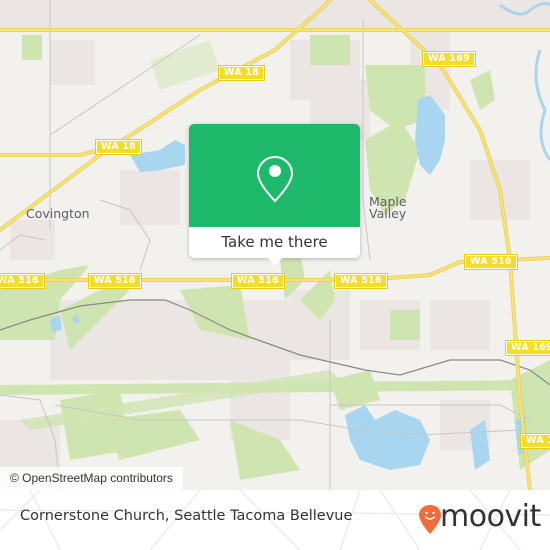 The width and height of the screenshot is (550, 550). Describe the element at coordinates (430, 519) in the screenshot. I see `moovit-pin-icon` at that location.